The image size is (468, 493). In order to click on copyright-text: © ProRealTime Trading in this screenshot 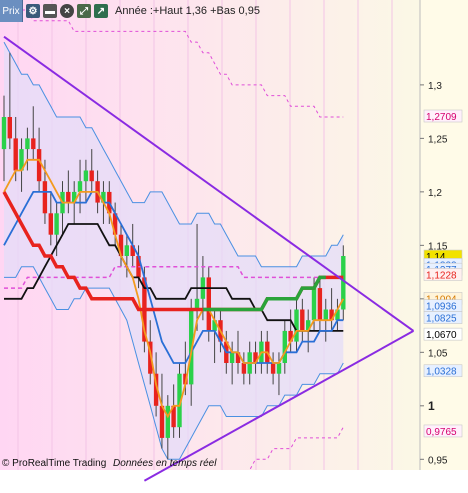, I will do `click(54, 463)`.